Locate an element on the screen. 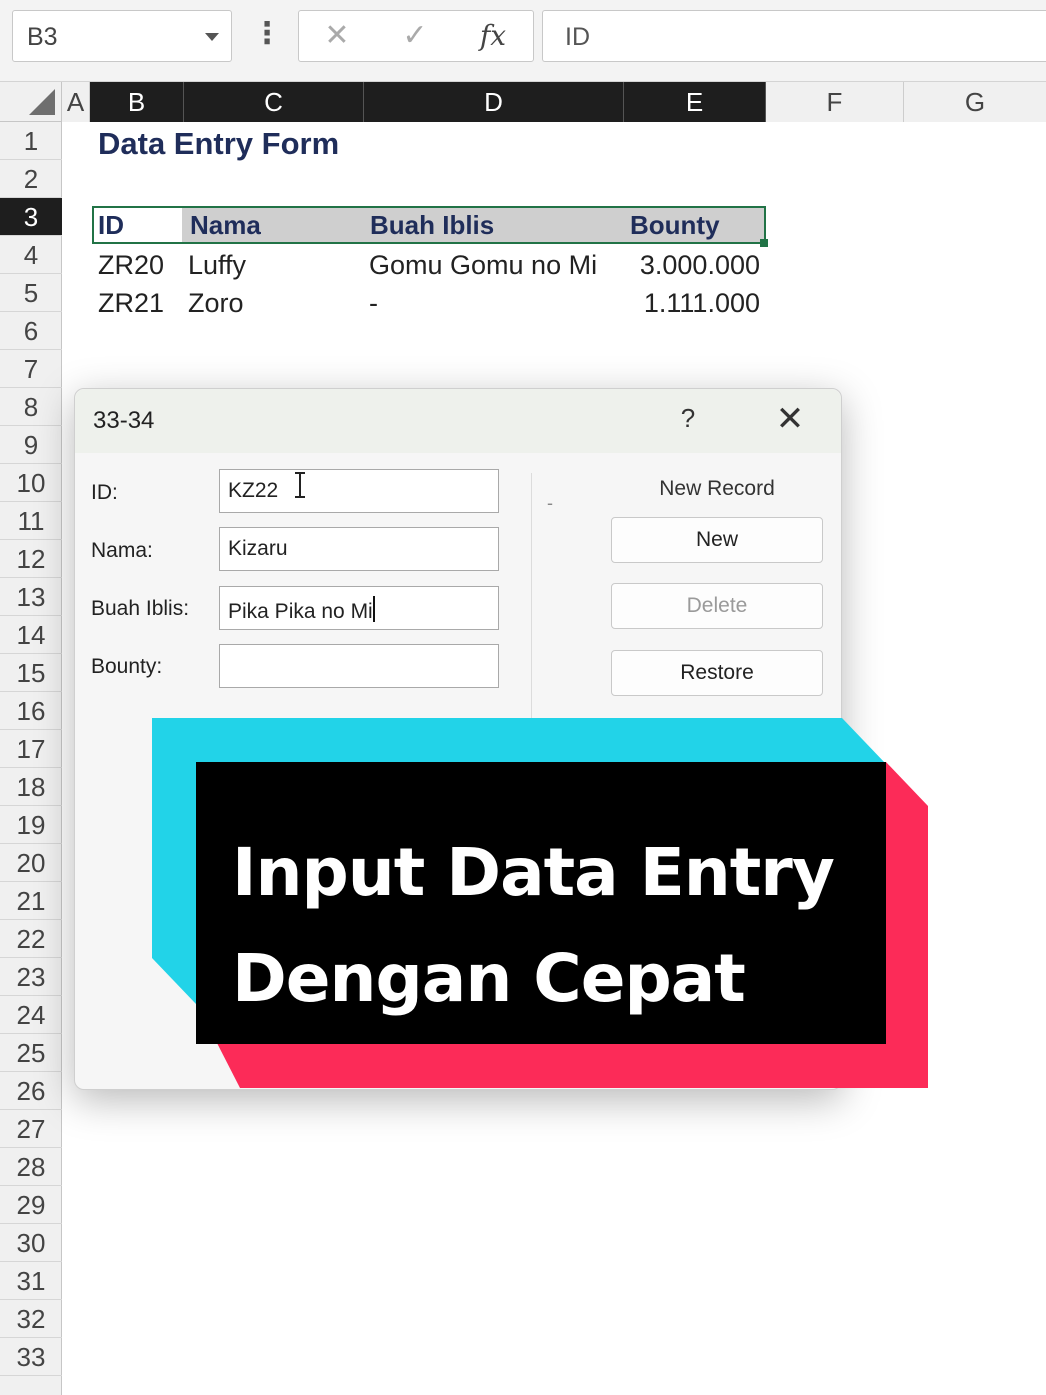  row-header: 17 is located at coordinates (31, 749).